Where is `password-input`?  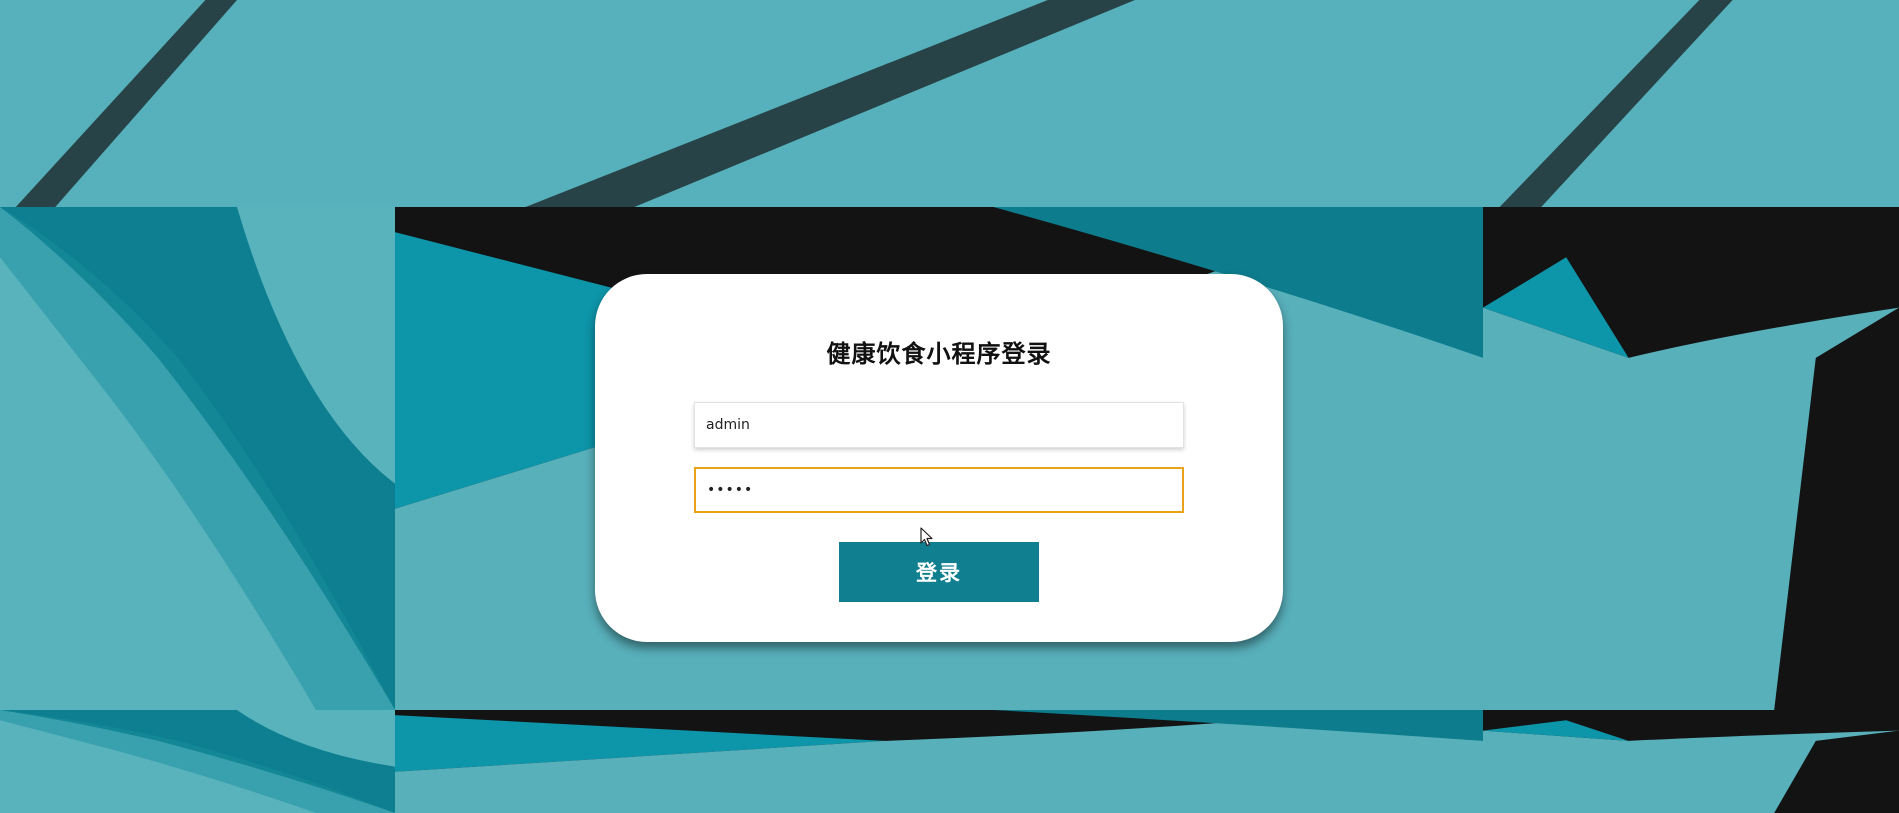
password-input is located at coordinates (939, 490).